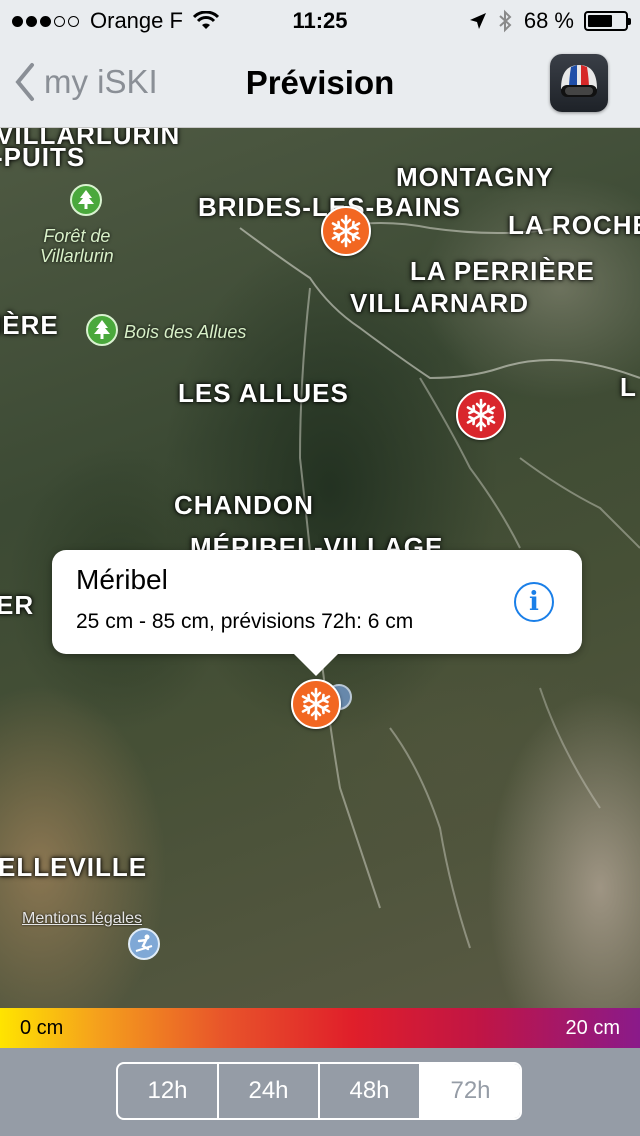  Describe the element at coordinates (244, 505) in the screenshot. I see `place-chandon: CHANDON` at that location.